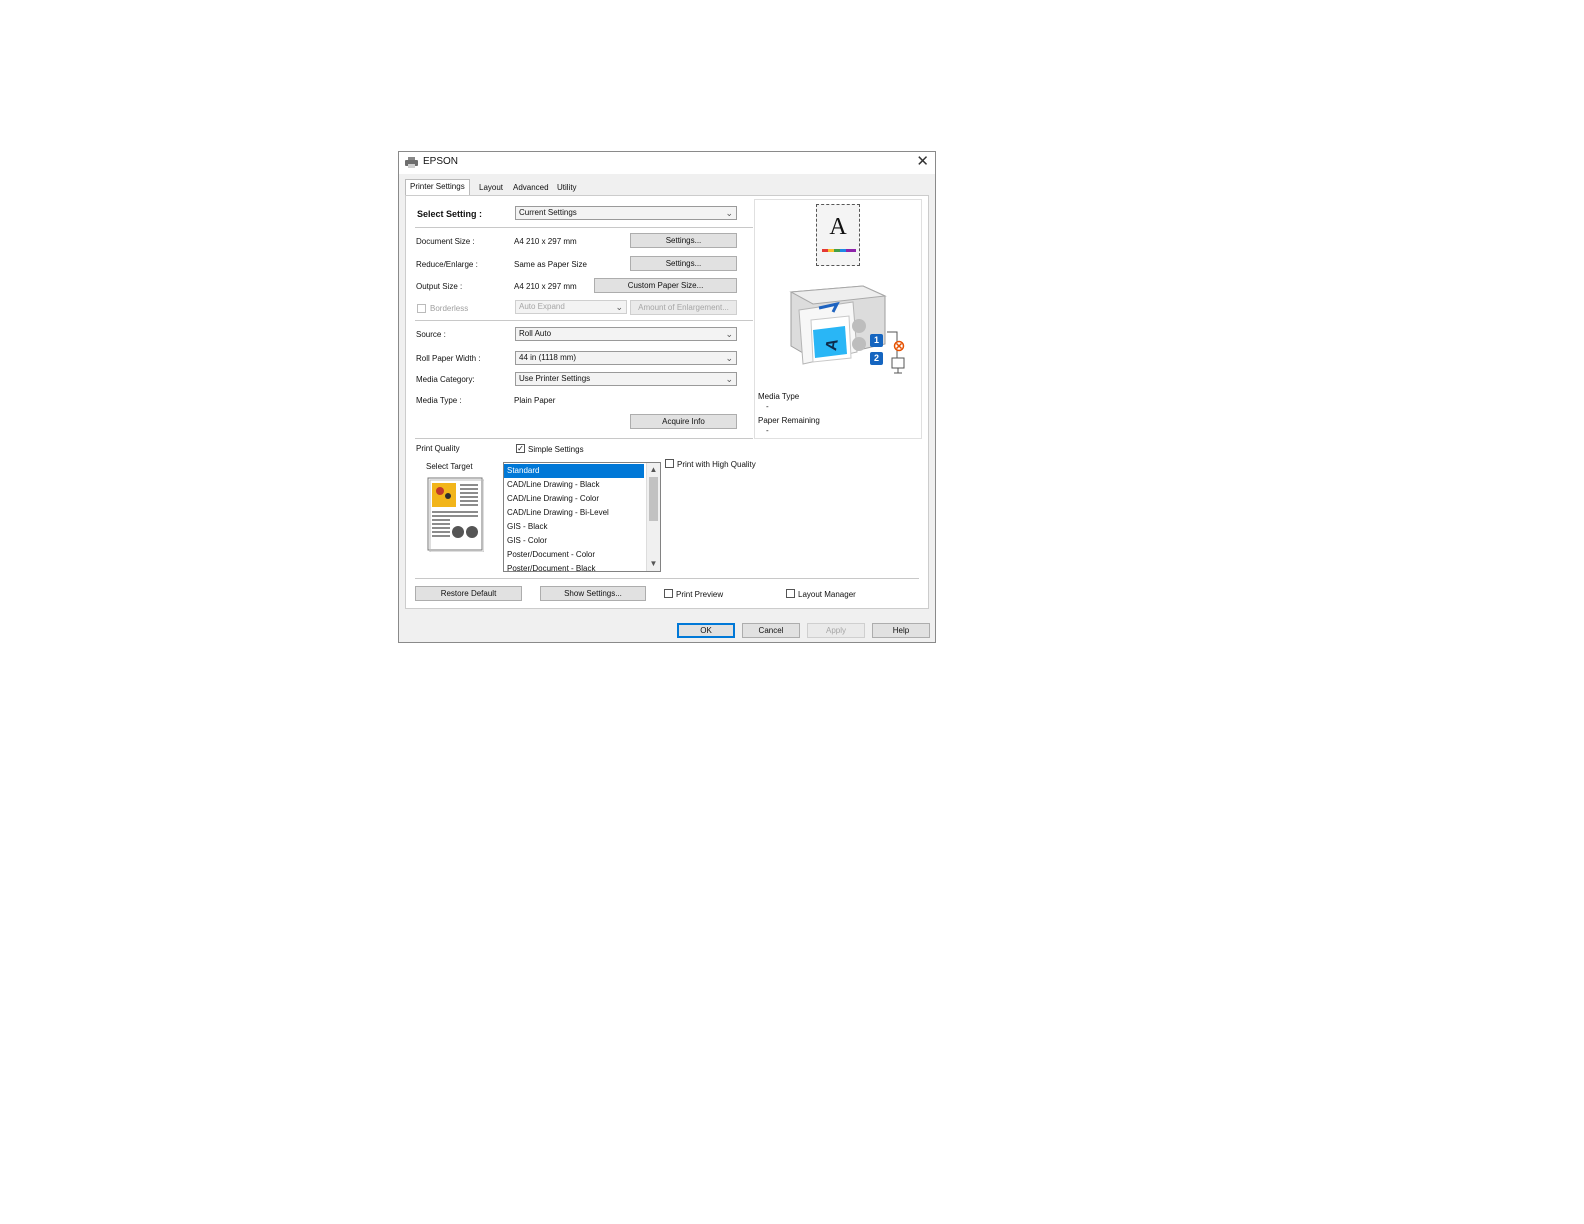  What do you see at coordinates (431, 334) in the screenshot?
I see `source-label: Source :` at bounding box center [431, 334].